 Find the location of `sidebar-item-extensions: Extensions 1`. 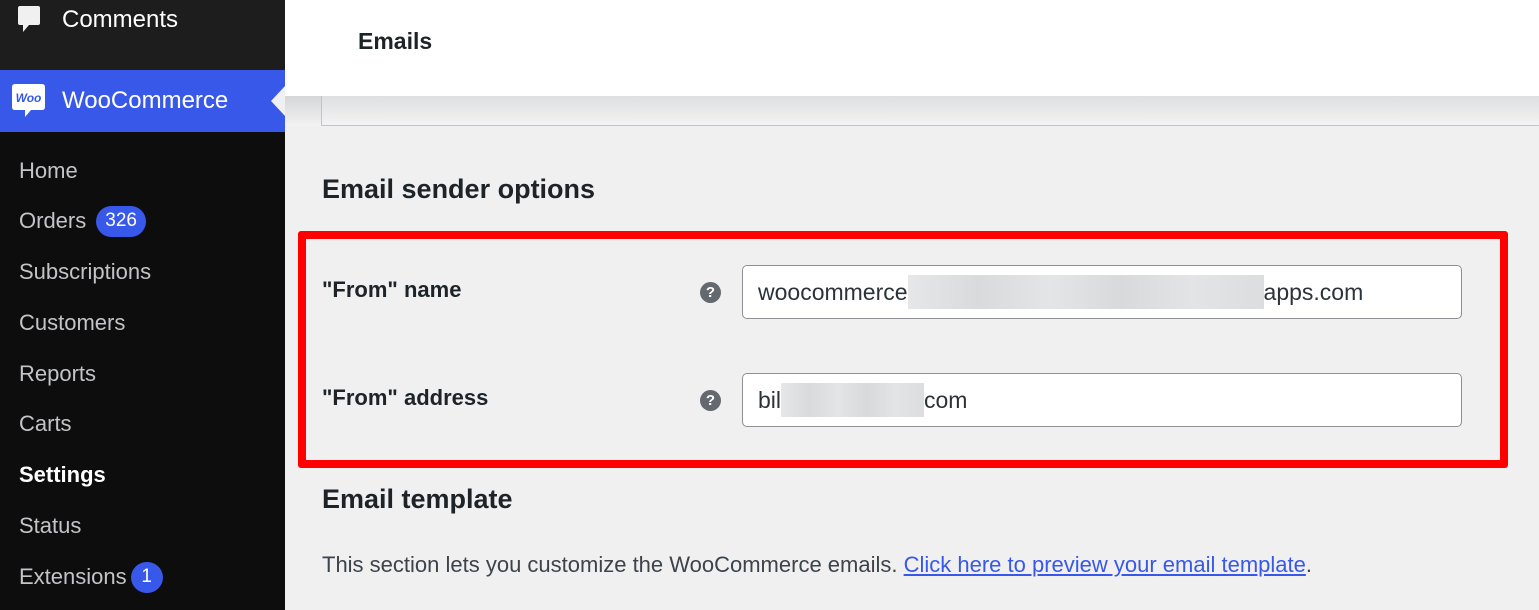

sidebar-item-extensions: Extensions 1 is located at coordinates (91, 577).